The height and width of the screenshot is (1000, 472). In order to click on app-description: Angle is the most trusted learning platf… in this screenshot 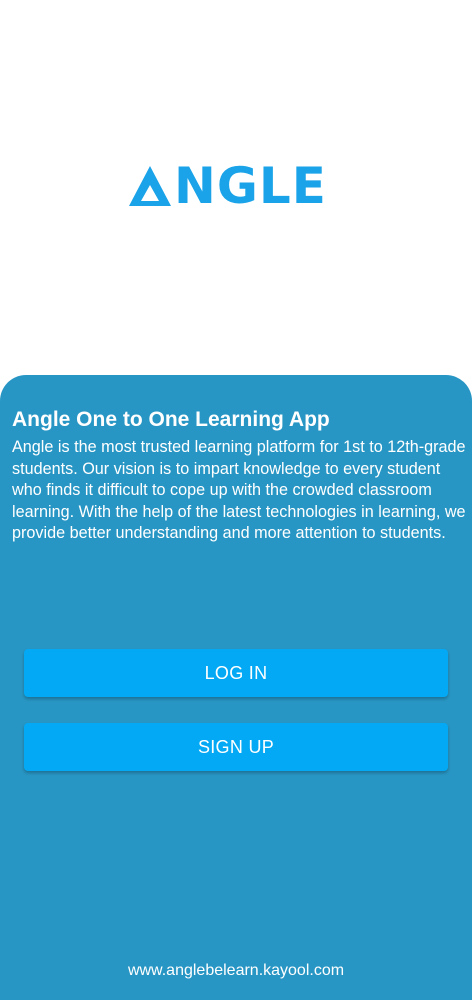, I will do `click(239, 490)`.